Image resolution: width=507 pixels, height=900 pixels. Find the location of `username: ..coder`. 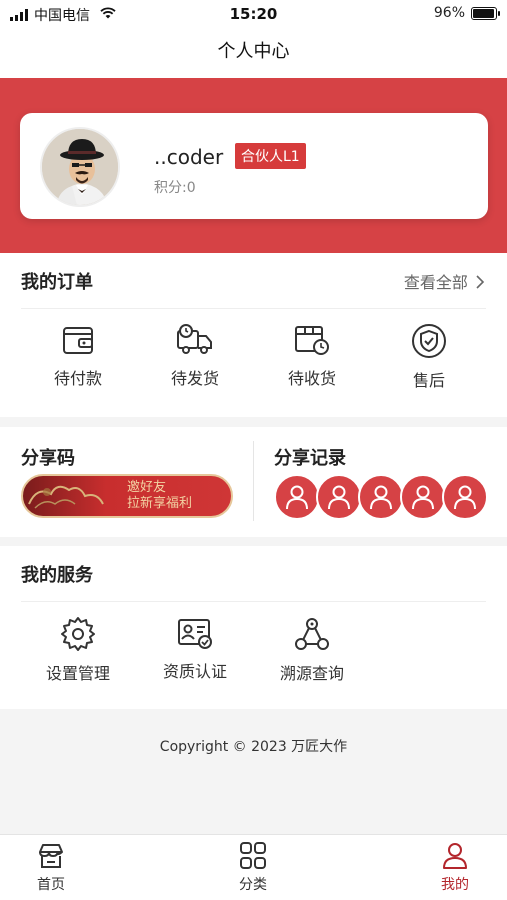

username: ..coder is located at coordinates (189, 157).